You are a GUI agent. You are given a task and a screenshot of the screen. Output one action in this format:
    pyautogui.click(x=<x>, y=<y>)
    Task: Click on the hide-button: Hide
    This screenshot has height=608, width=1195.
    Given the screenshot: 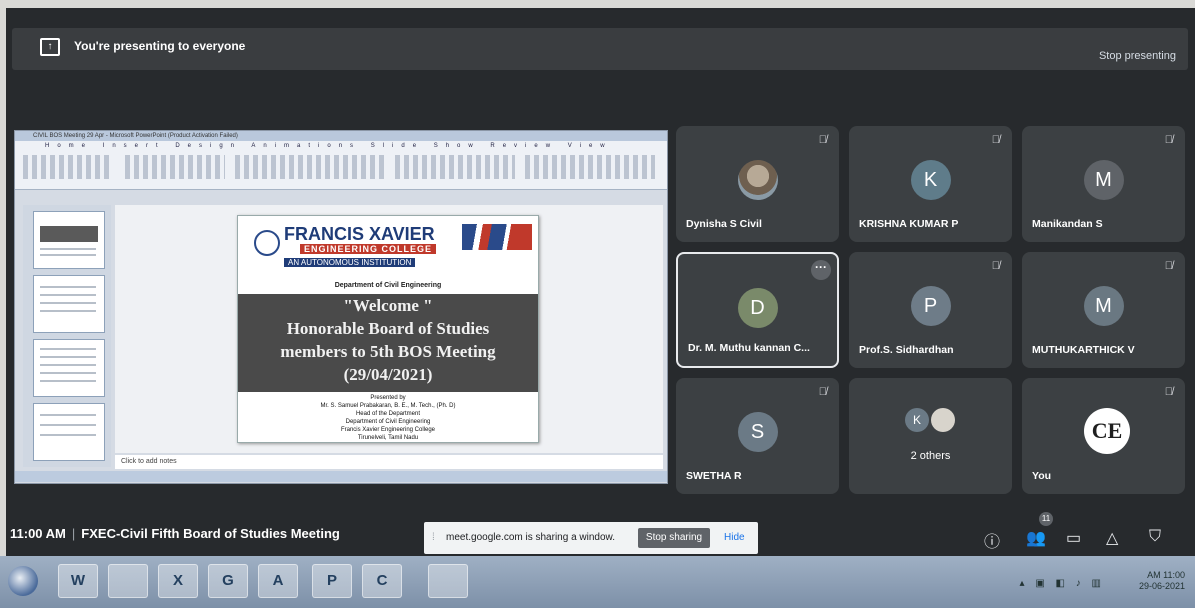 What is the action you would take?
    pyautogui.click(x=734, y=537)
    